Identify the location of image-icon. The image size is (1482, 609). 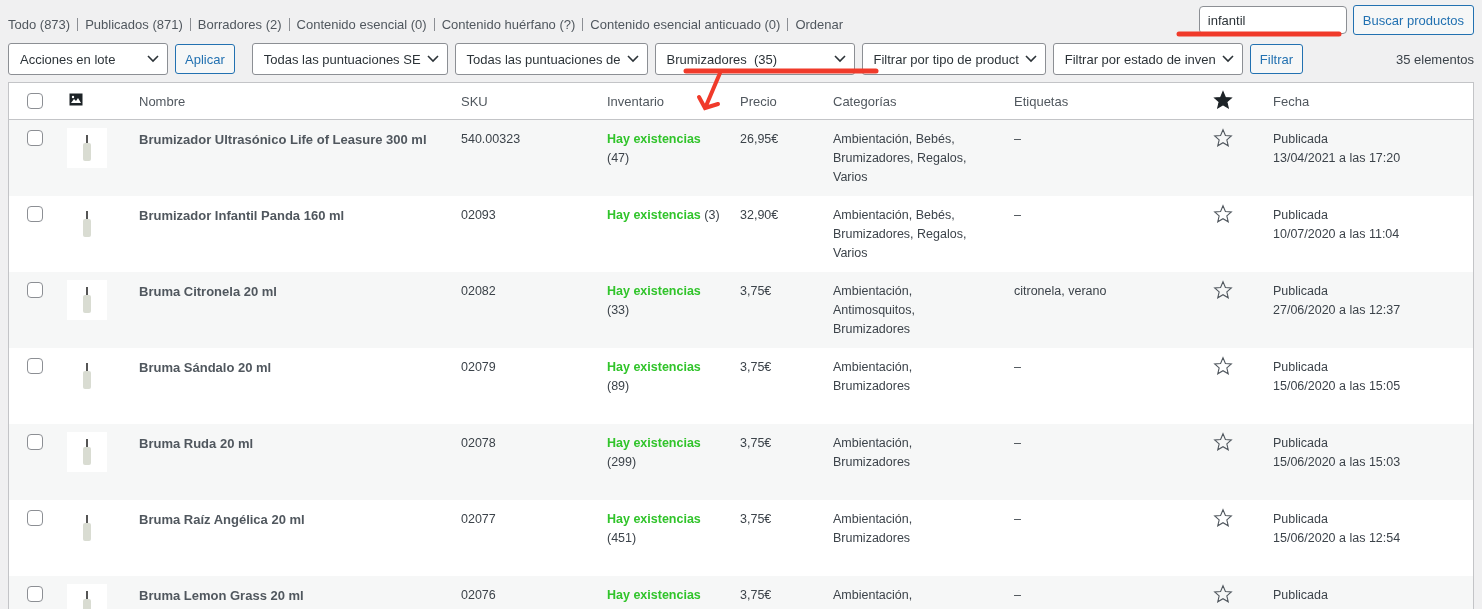
(76, 99).